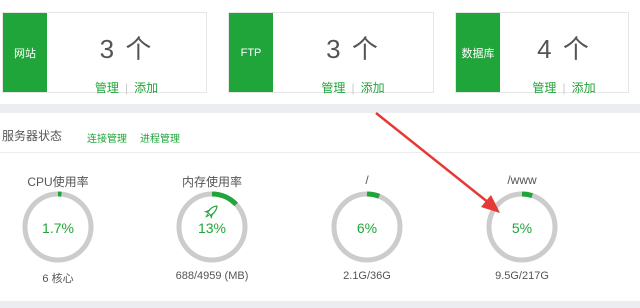  I want to click on database-card: 数据库 4 个 管理 | 添加, so click(542, 54).